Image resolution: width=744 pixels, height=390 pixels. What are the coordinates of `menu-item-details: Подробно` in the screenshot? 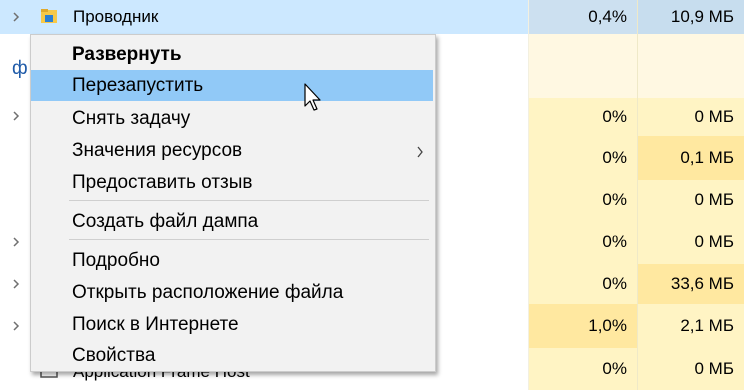 It's located at (233, 260).